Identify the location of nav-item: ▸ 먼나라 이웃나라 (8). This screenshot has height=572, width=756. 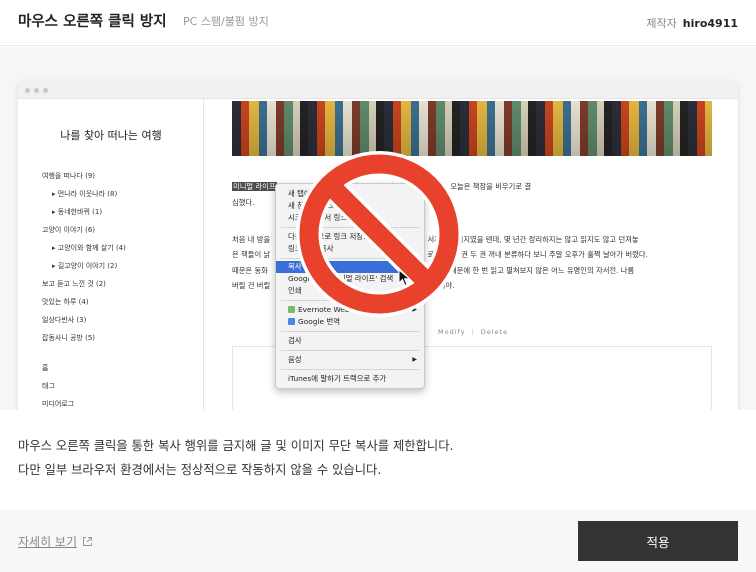
(85, 194).